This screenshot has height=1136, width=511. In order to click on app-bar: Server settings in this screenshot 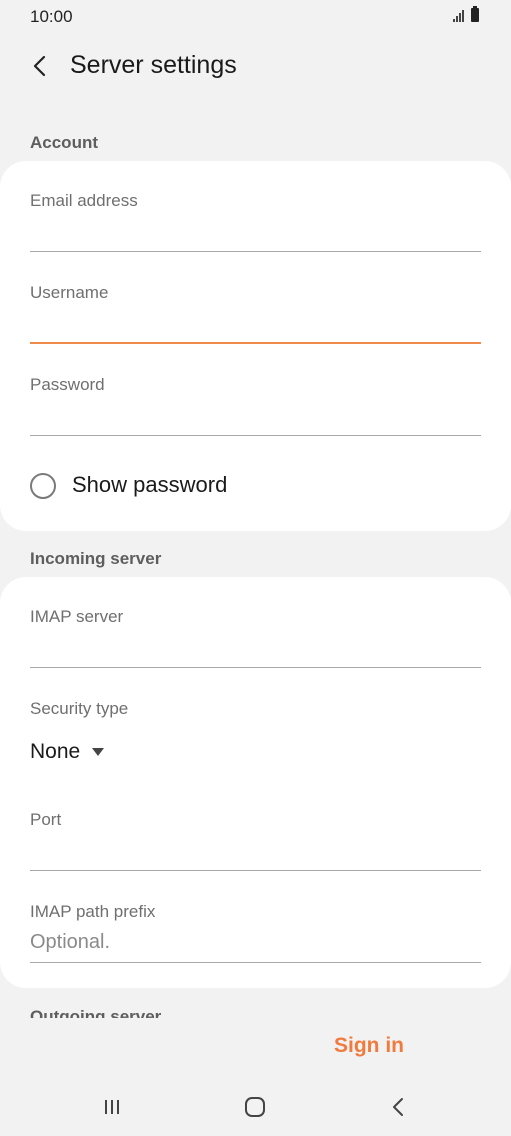, I will do `click(255, 67)`.